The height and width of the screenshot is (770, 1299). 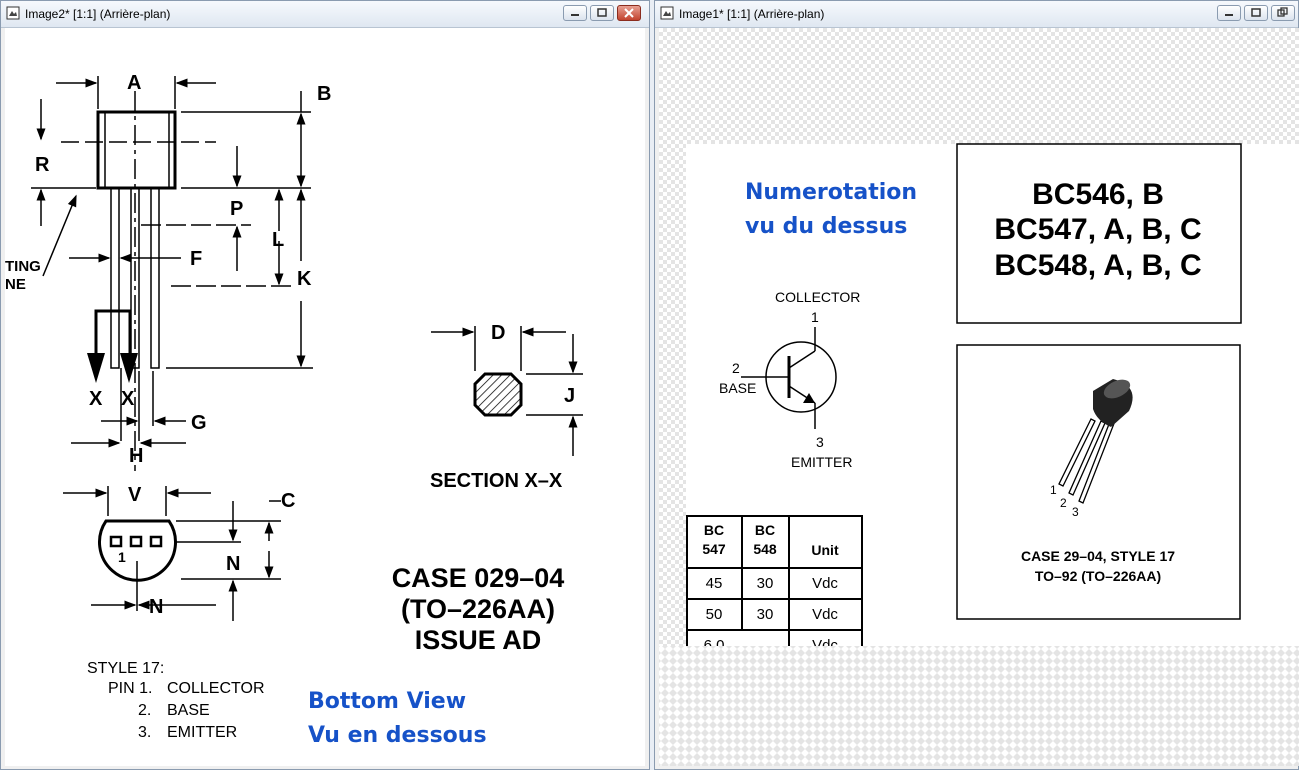 What do you see at coordinates (1075, 512) in the screenshot?
I see `package-pin-3: 3` at bounding box center [1075, 512].